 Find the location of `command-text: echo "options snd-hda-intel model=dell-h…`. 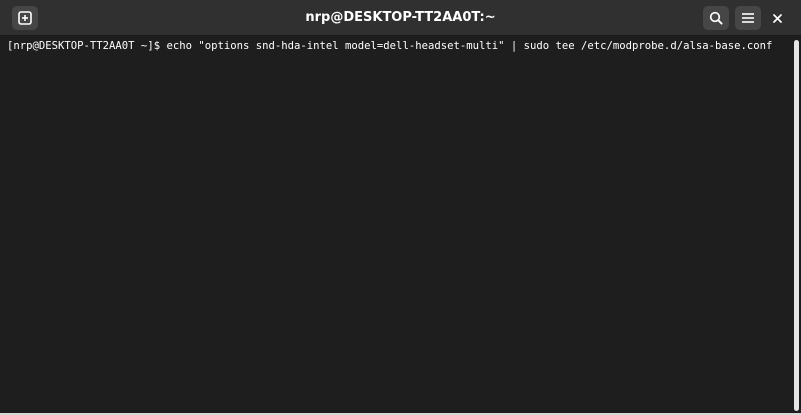

command-text: echo "options snd-hda-intel model=dell-h… is located at coordinates (469, 46).